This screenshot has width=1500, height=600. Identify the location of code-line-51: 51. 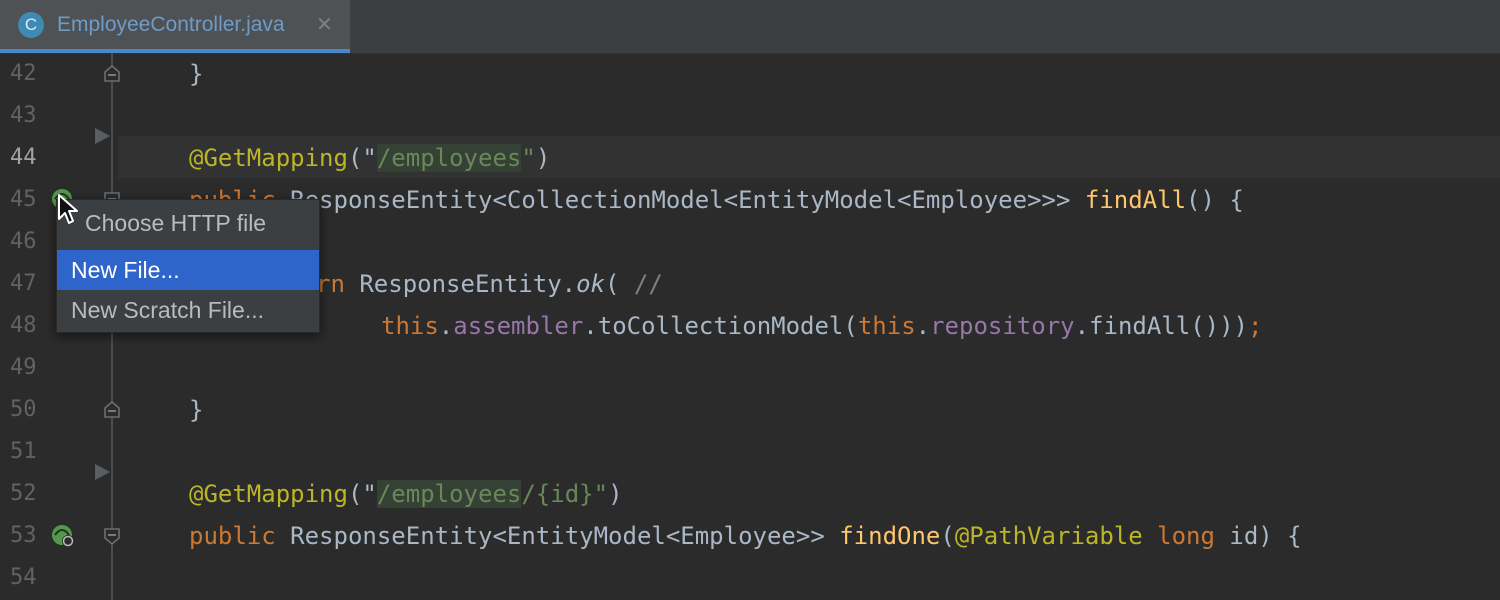
(750, 455).